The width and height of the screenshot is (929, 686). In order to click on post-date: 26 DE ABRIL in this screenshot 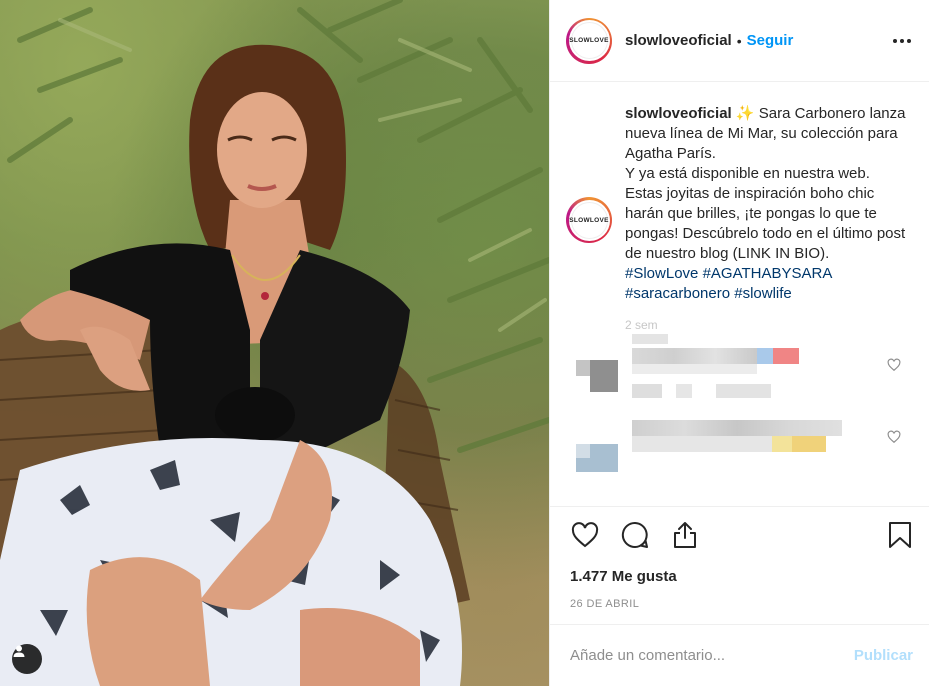, I will do `click(605, 604)`.